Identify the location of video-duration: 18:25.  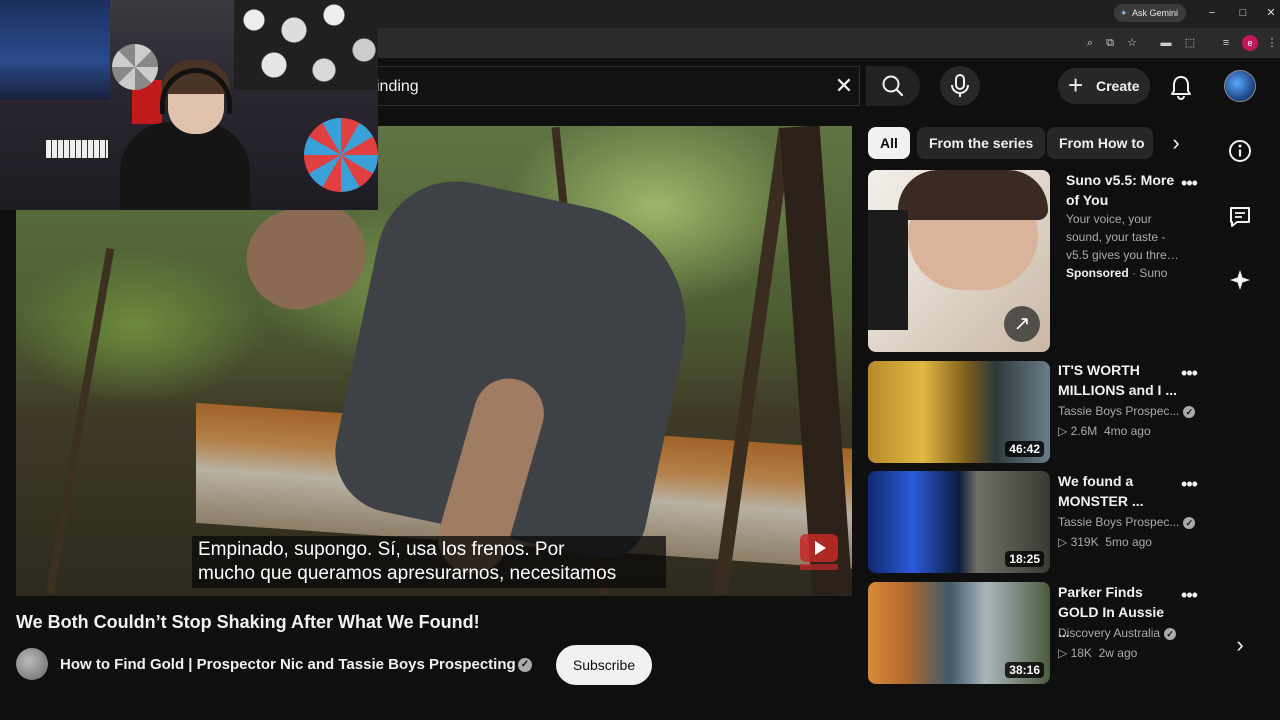
(1024, 559).